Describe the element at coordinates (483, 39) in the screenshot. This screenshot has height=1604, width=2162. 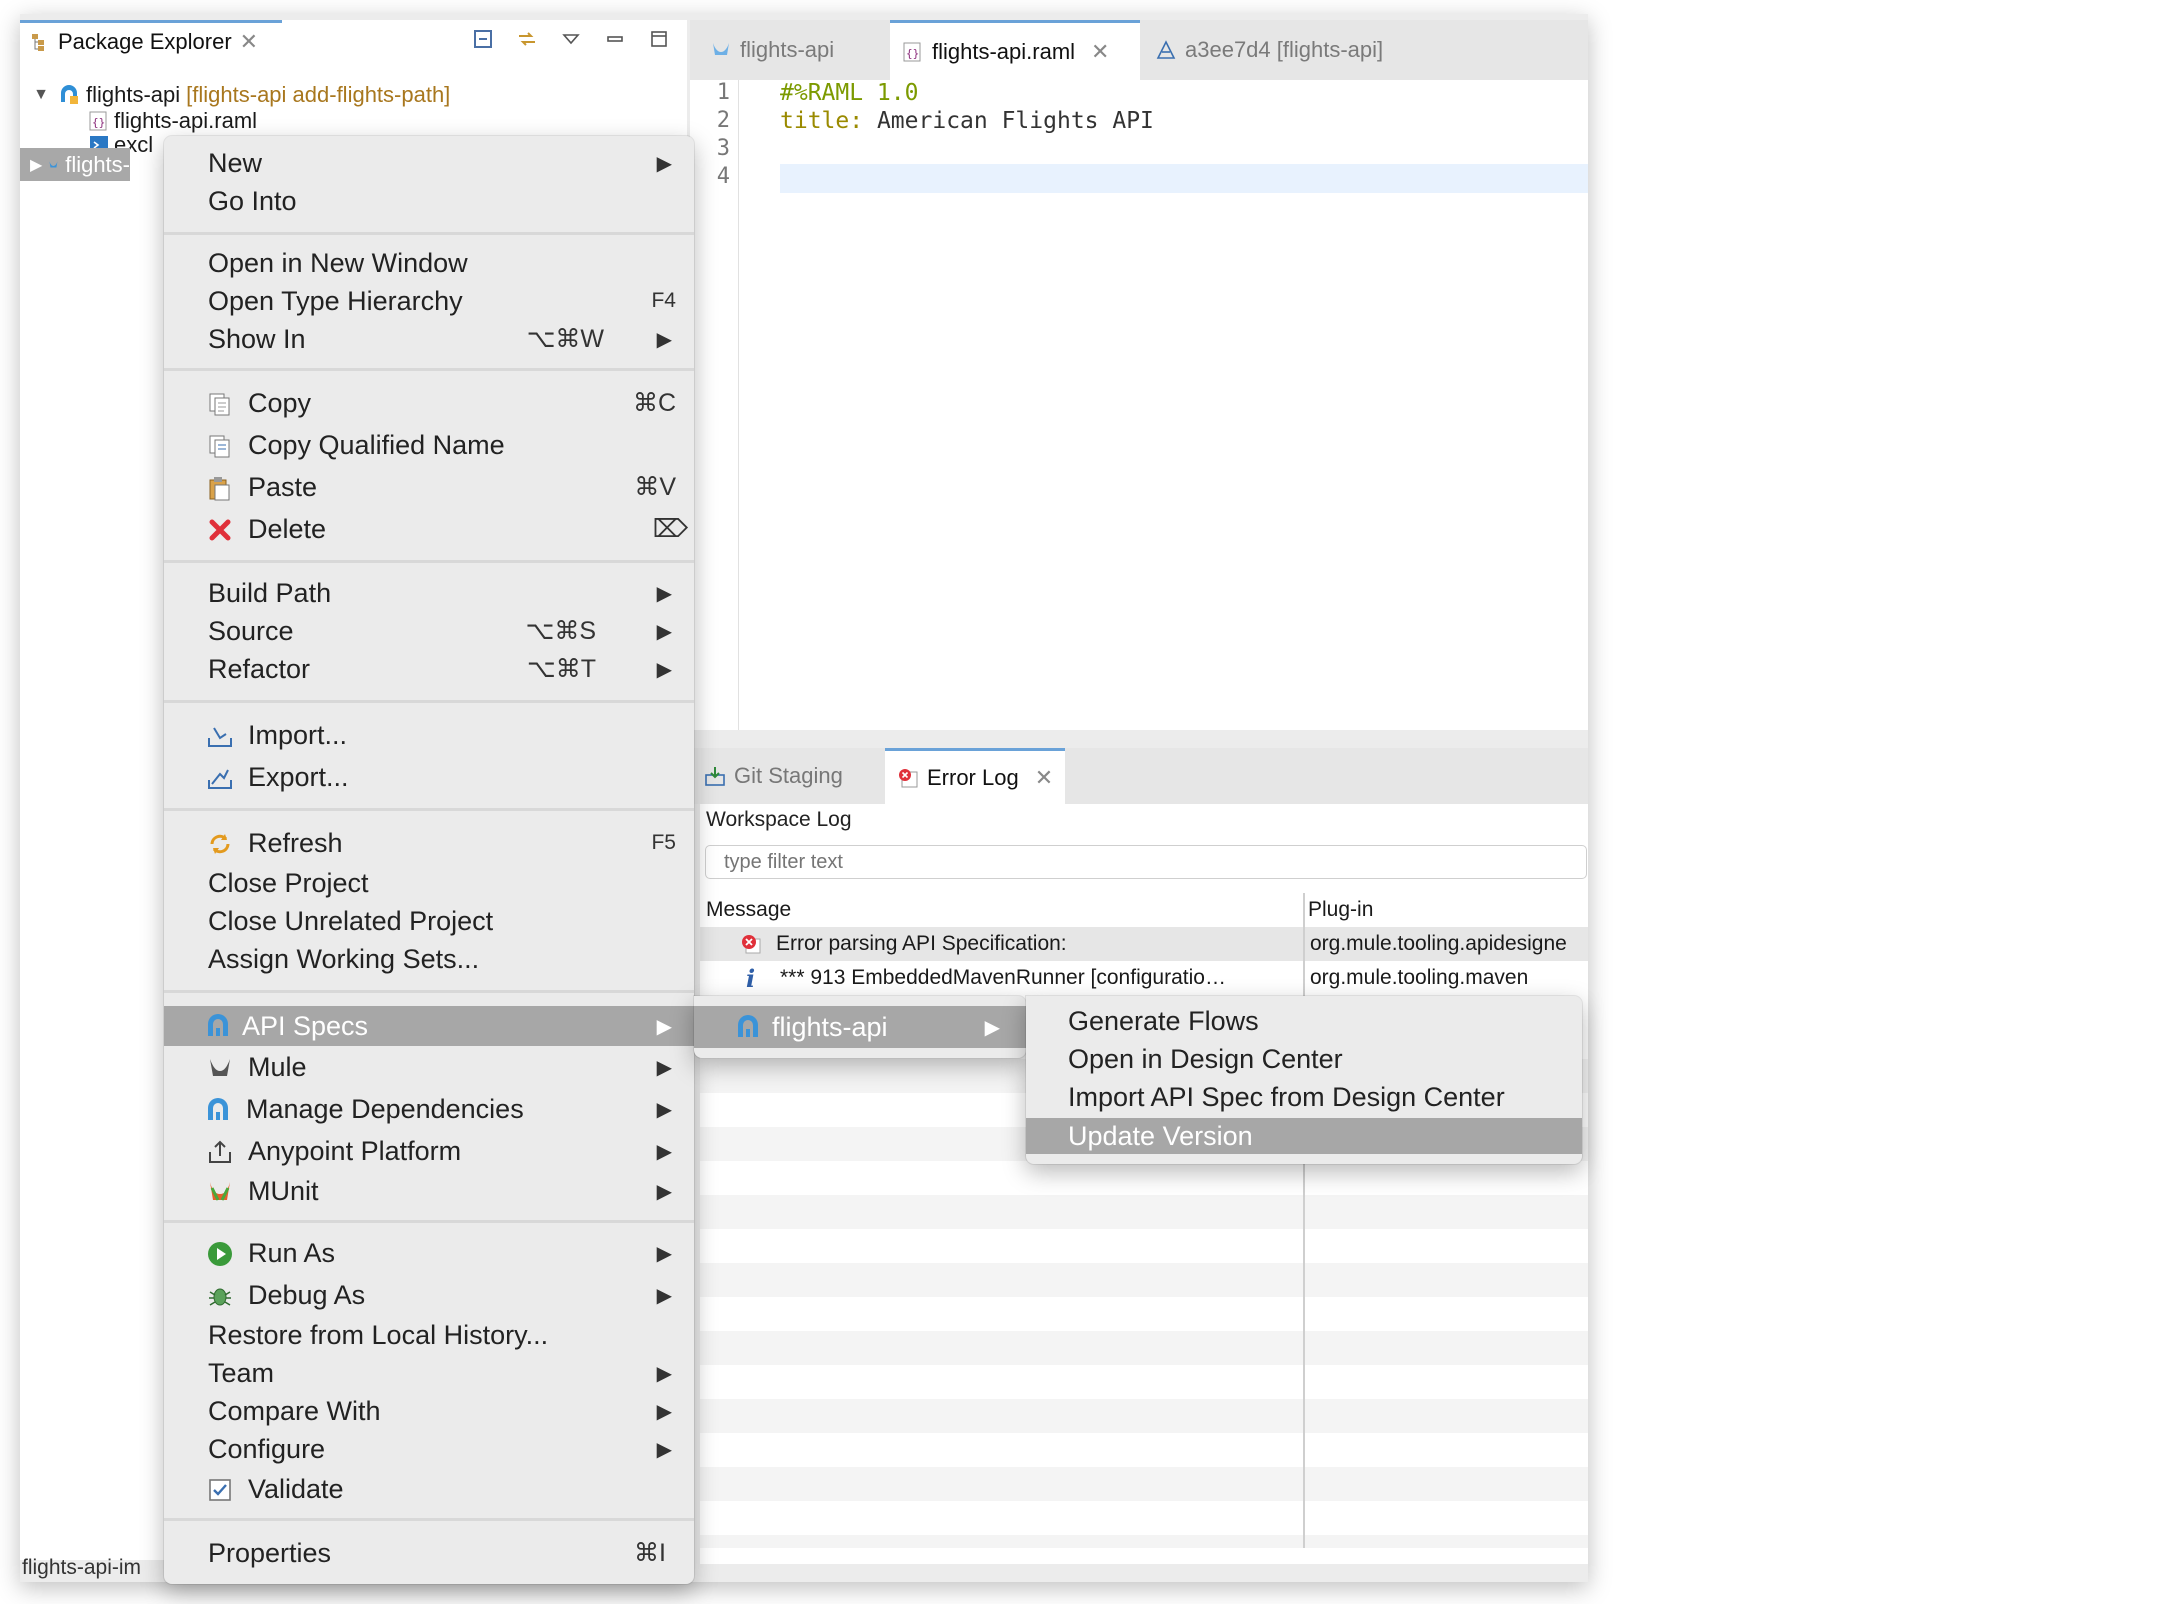
I see `collapse-all-icon` at that location.